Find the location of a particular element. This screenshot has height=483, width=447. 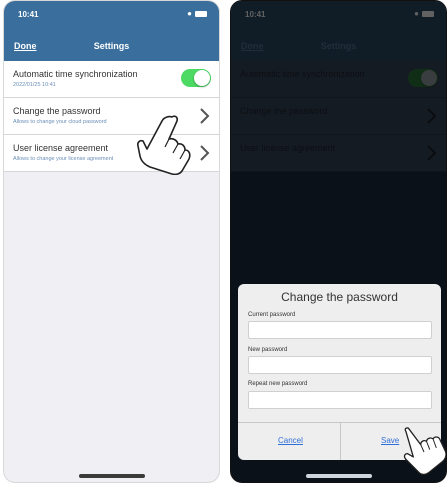

status-icons: ● is located at coordinates (197, 13).